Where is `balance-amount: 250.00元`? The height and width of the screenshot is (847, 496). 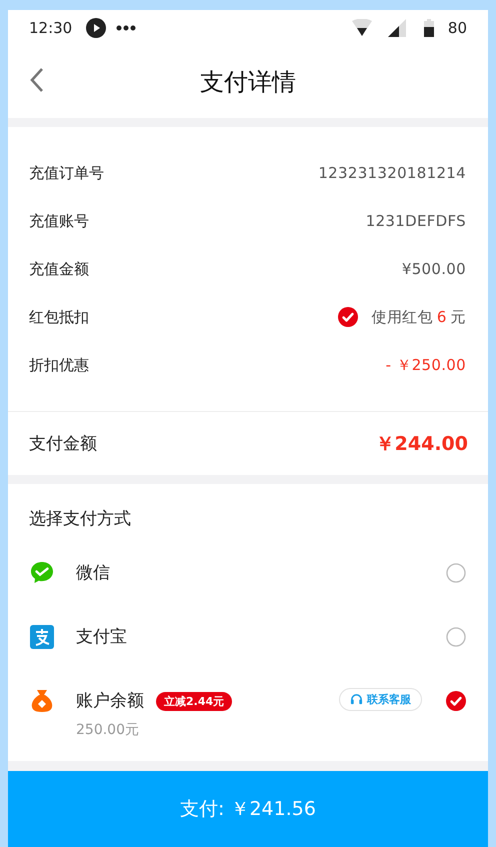
balance-amount: 250.00元 is located at coordinates (108, 730).